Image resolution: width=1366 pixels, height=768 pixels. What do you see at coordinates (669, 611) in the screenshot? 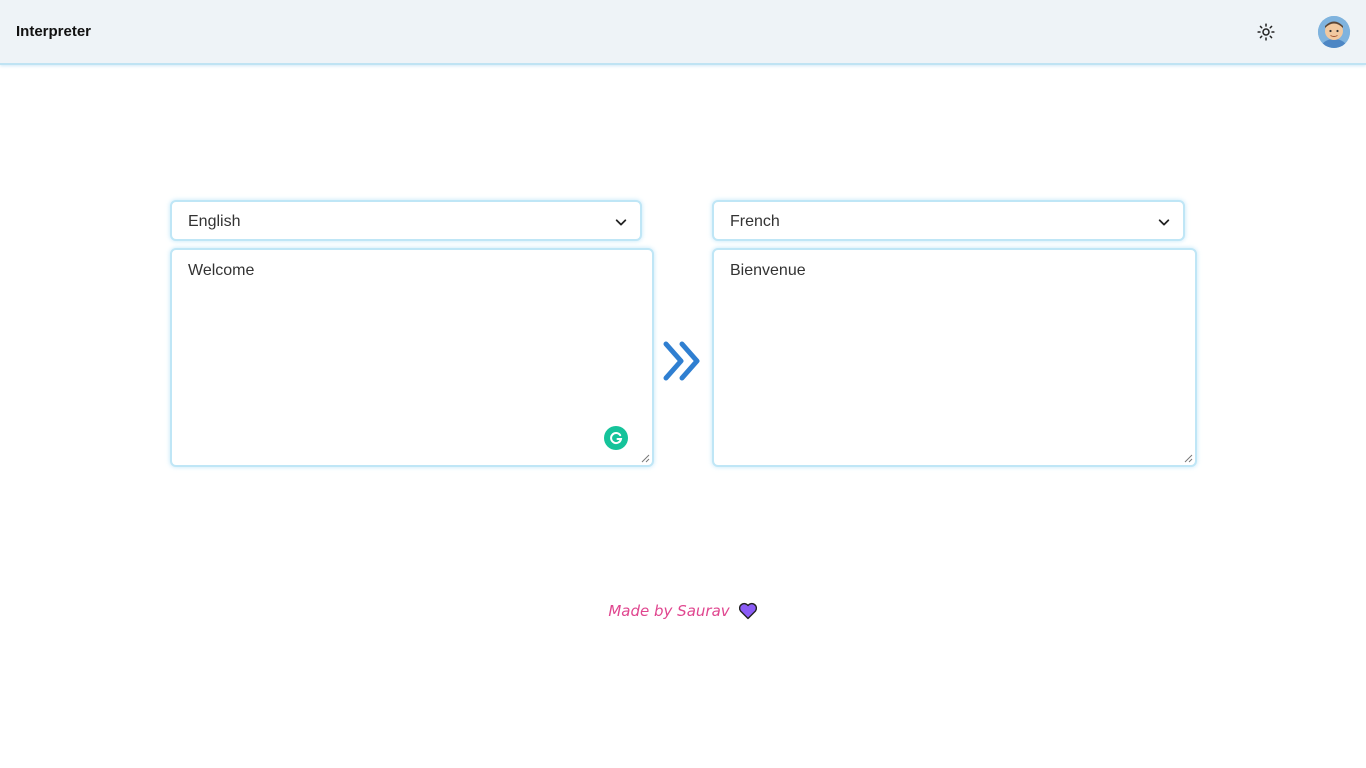
I see `footer-credit: Made by Saurav` at bounding box center [669, 611].